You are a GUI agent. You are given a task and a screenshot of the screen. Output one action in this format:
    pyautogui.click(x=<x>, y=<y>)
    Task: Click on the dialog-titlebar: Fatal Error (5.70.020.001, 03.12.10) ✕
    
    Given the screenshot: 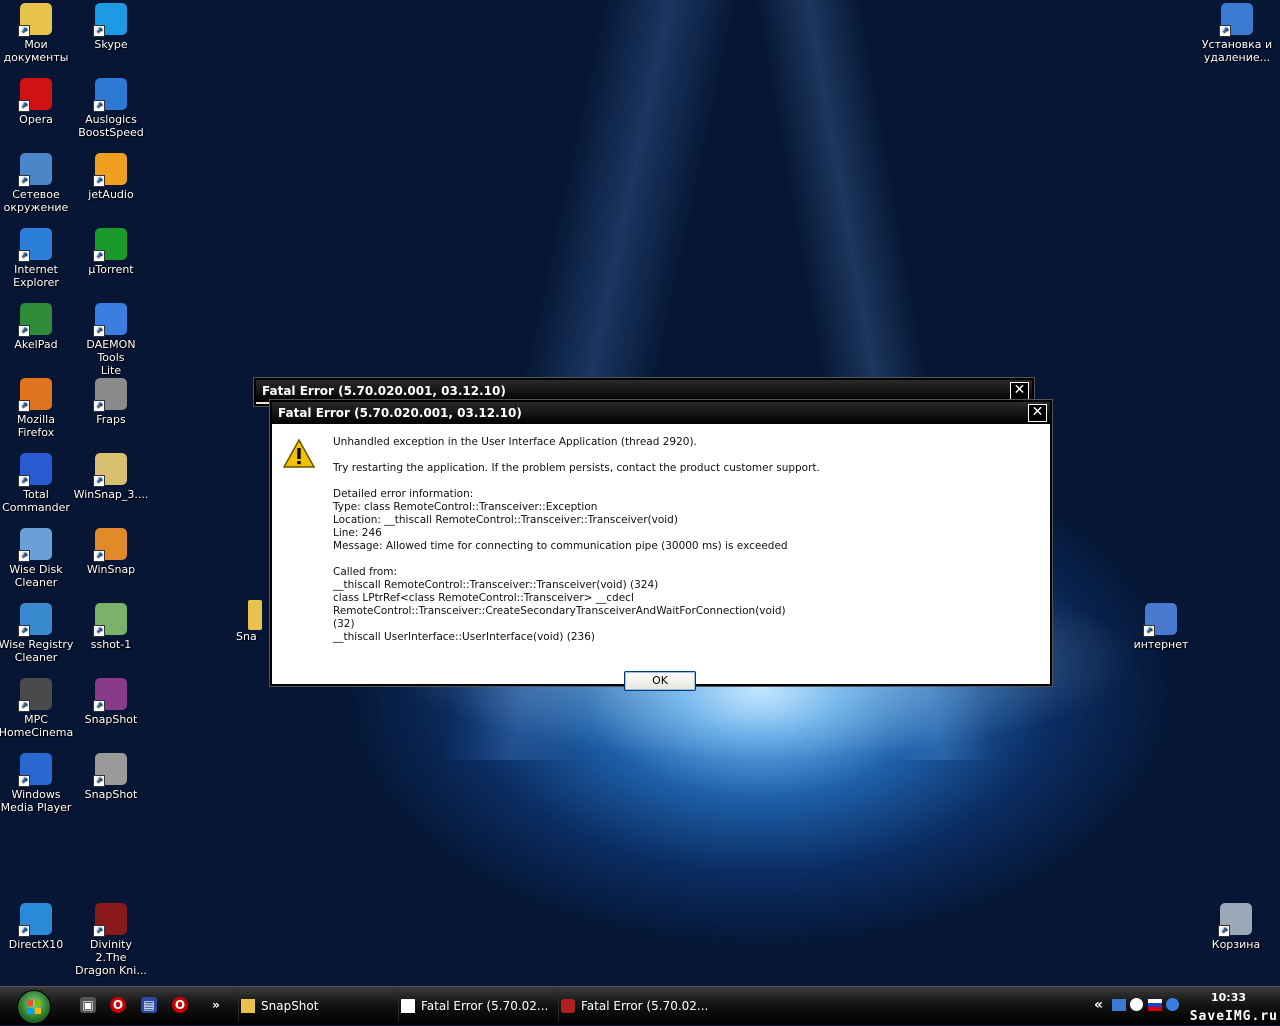 What is the action you would take?
    pyautogui.click(x=661, y=413)
    